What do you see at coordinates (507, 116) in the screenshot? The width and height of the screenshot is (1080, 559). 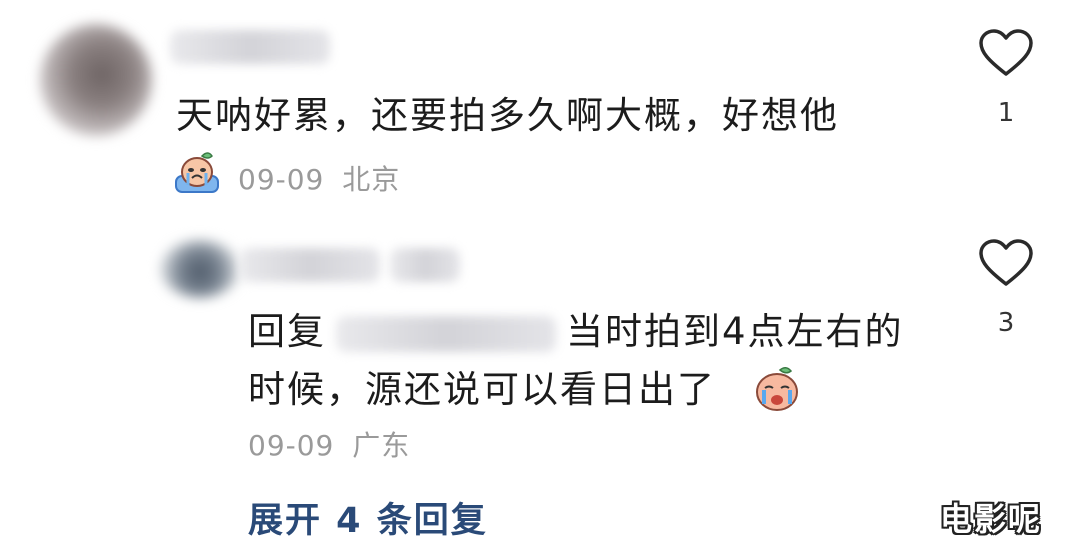 I see `comment-text: 天呐好累，还要拍多久啊大概，好想他` at bounding box center [507, 116].